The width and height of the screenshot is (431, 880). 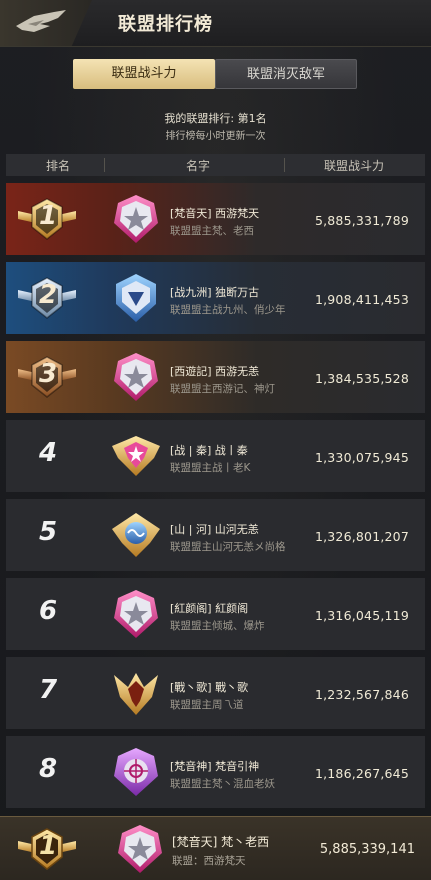 I want to click on purple-target-emblem-icon, so click(x=136, y=772).